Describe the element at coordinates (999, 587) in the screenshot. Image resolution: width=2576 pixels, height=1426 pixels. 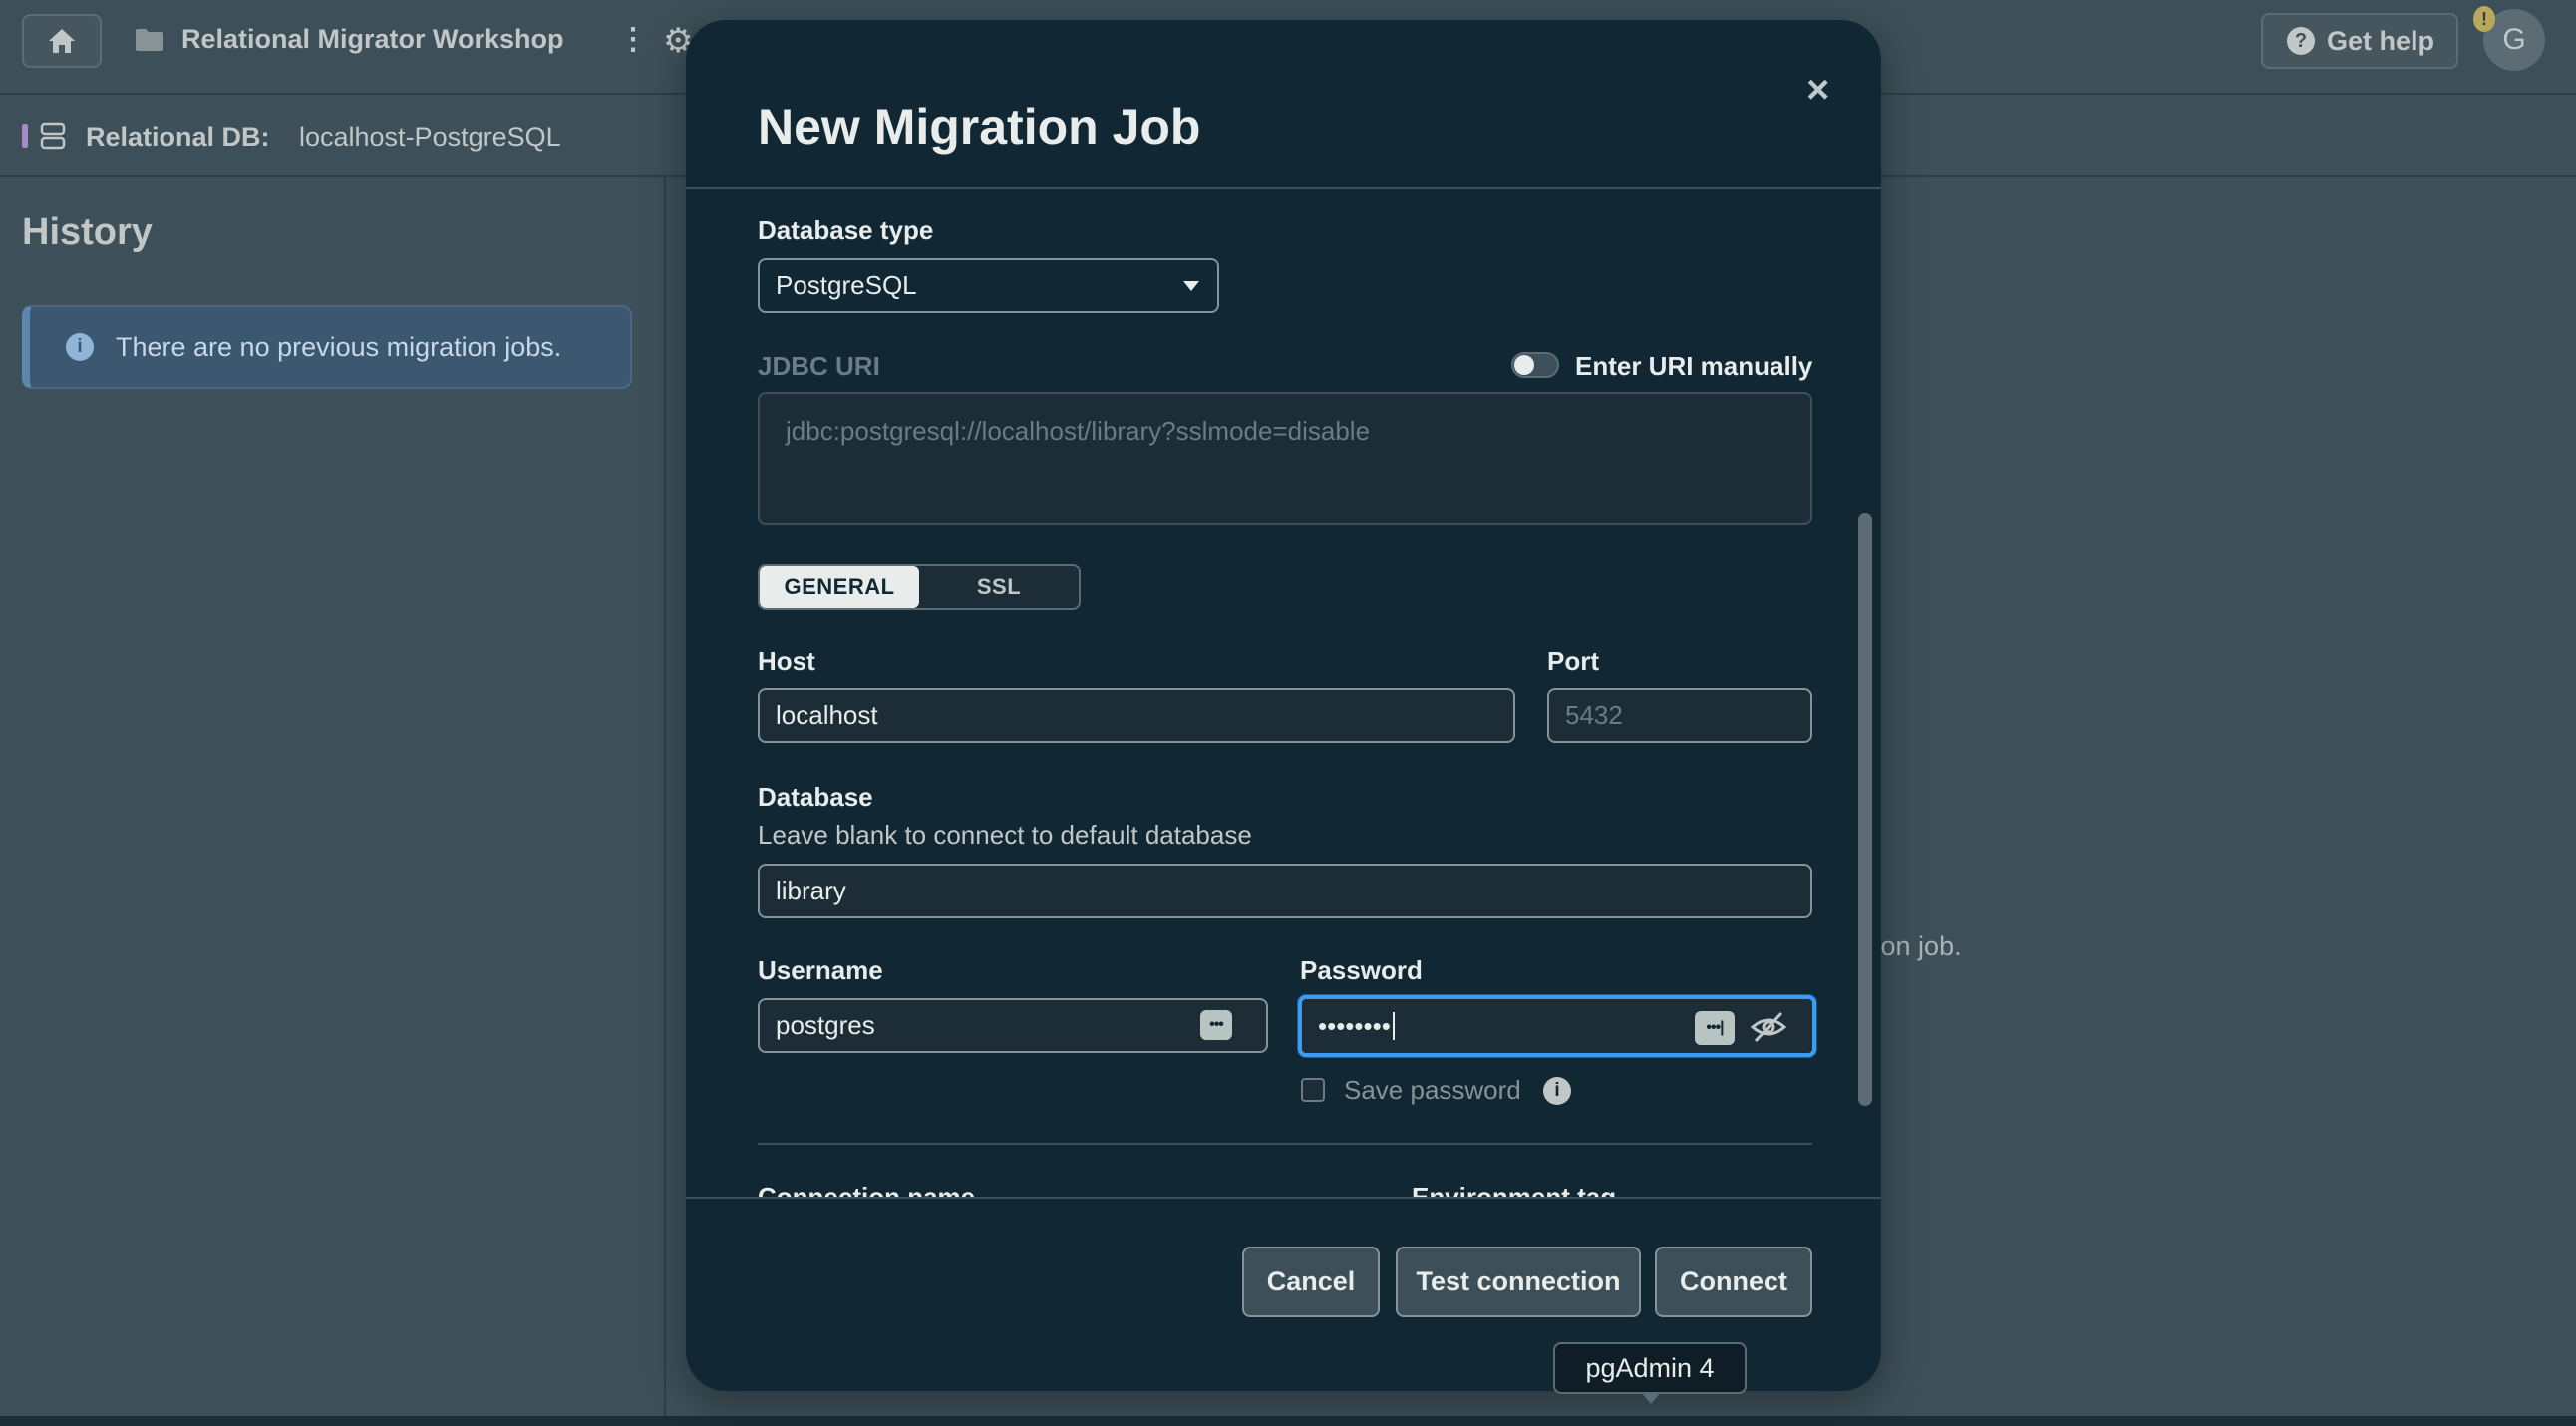
I see `tab-ssl: SSL` at that location.